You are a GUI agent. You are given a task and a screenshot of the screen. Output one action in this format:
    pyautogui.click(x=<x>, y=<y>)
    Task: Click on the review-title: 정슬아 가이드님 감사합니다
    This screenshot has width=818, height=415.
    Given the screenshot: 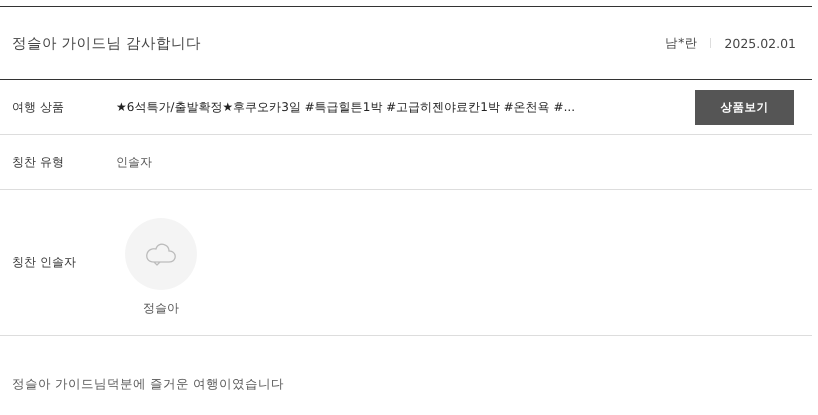 What is the action you would take?
    pyautogui.click(x=107, y=43)
    